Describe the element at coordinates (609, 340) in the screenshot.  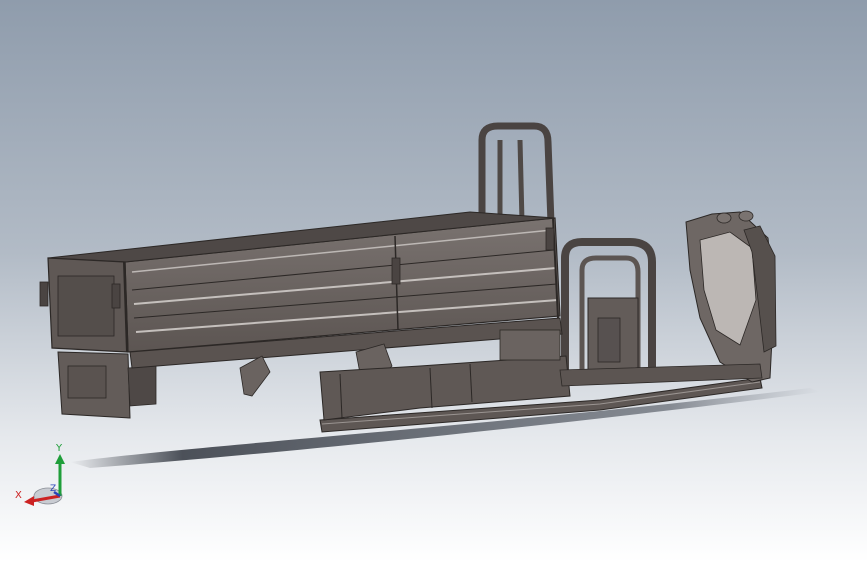
I see `engine-block-detail` at that location.